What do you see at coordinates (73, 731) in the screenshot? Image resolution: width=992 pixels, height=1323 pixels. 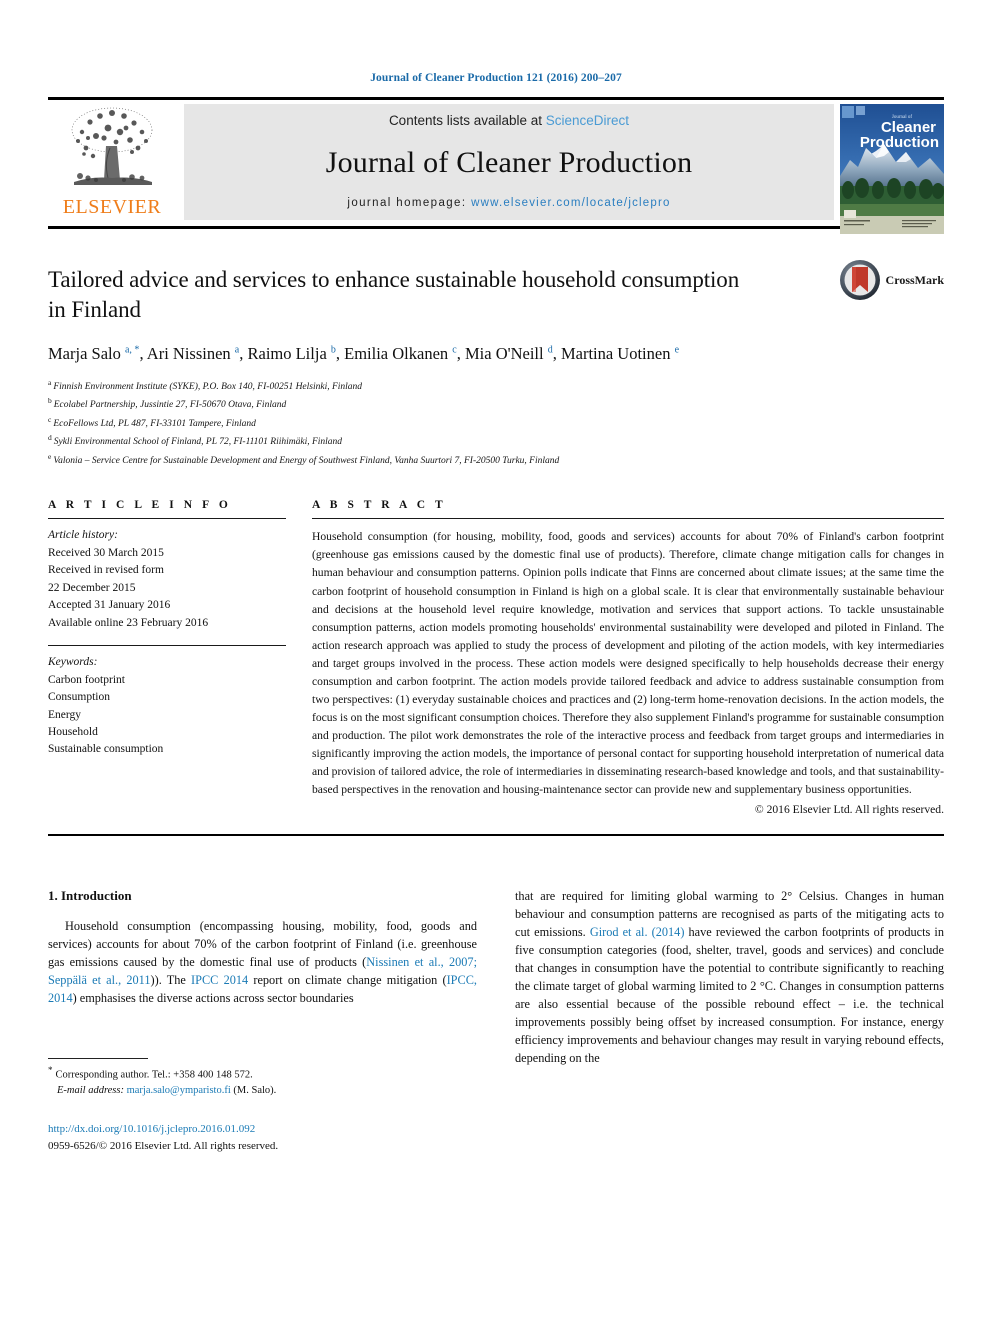 I see `keyword-item: Household` at bounding box center [73, 731].